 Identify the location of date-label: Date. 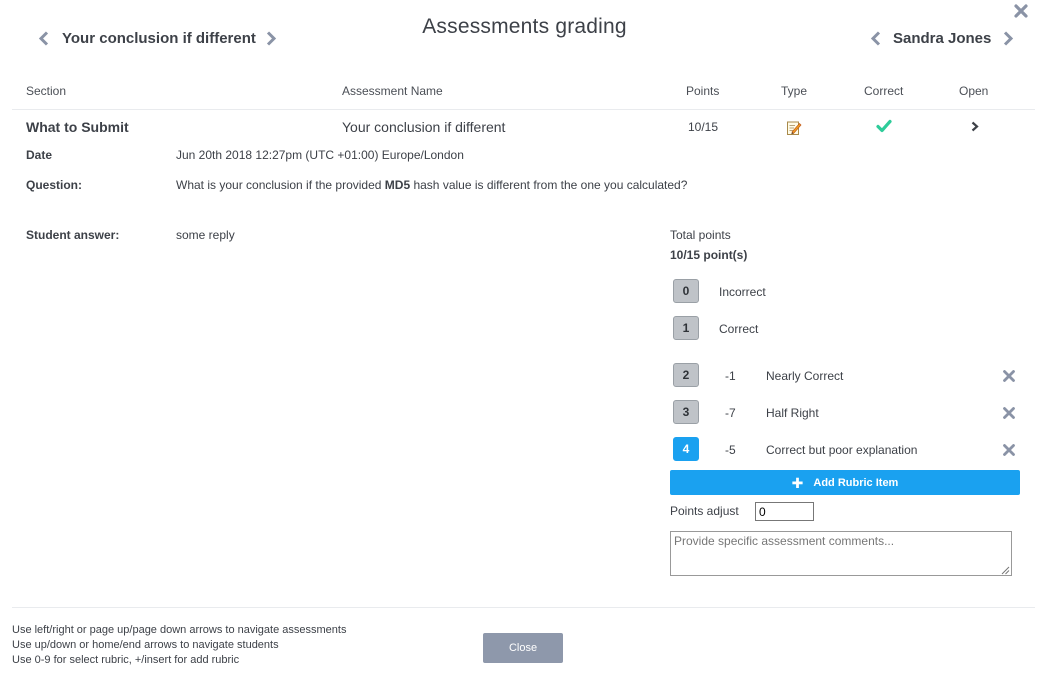
(39, 155).